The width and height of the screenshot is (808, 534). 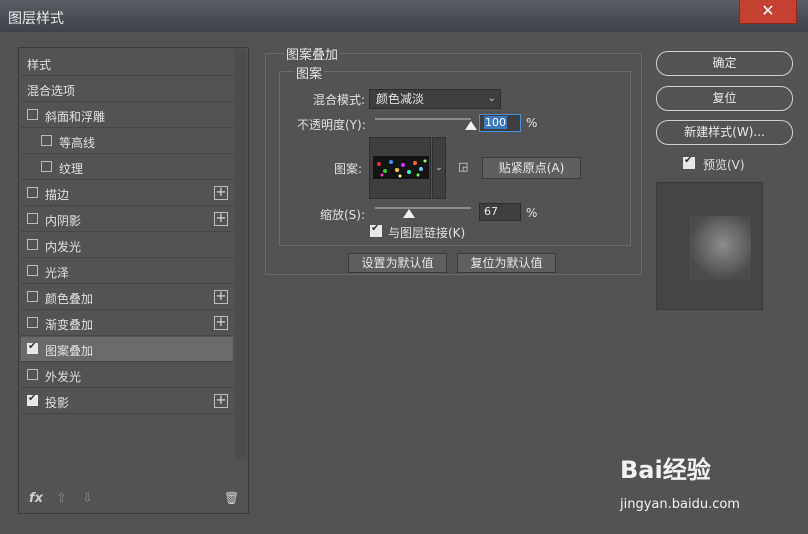 I want to click on pattern-picker, so click(x=400, y=168).